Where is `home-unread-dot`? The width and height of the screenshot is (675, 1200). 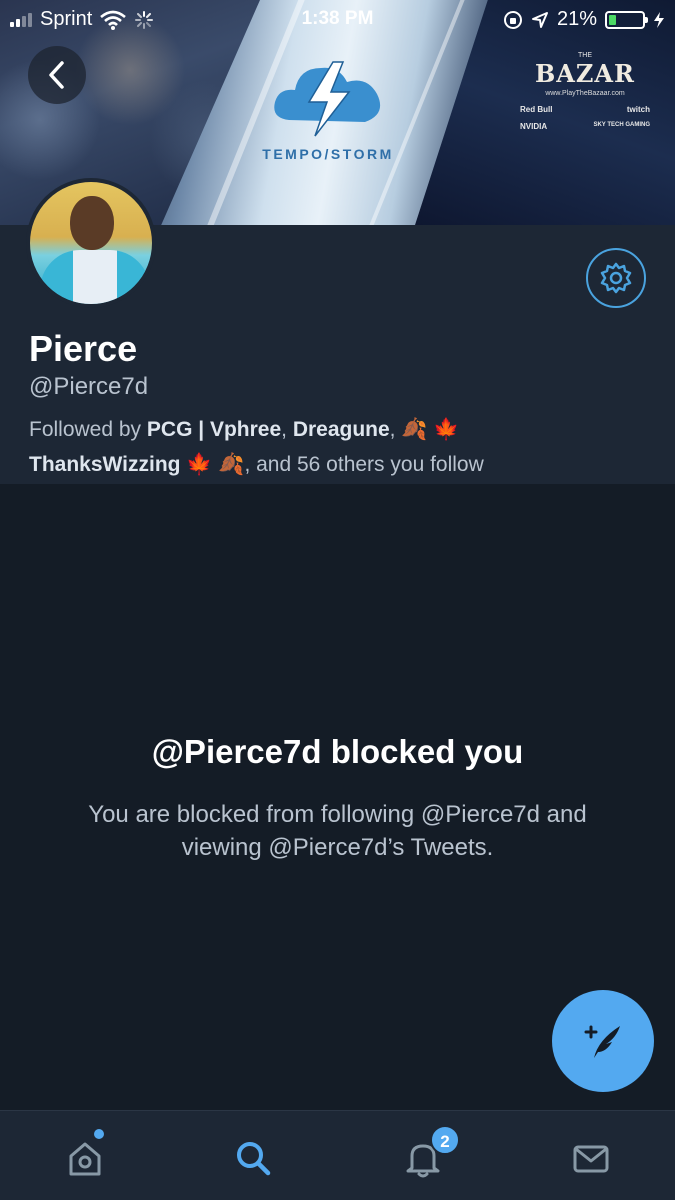
home-unread-dot is located at coordinates (99, 1134).